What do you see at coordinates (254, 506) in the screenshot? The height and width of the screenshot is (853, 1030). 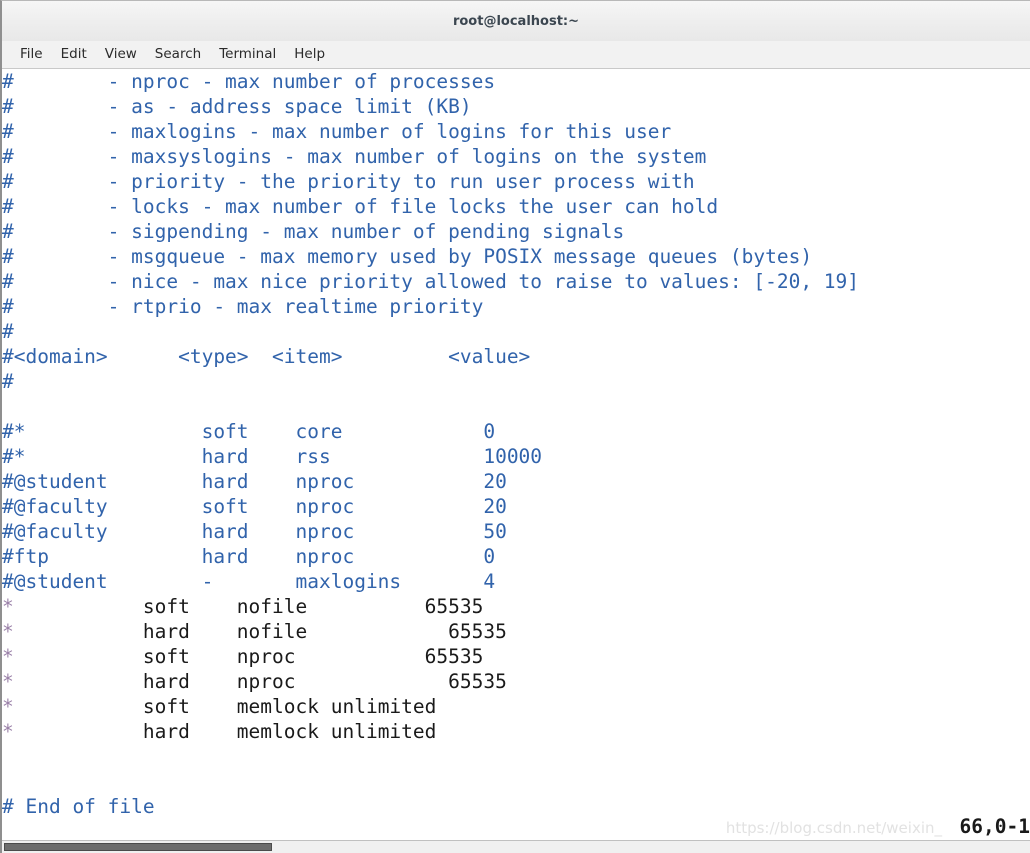 I see `comment-text: #@faculty soft nproc 20` at bounding box center [254, 506].